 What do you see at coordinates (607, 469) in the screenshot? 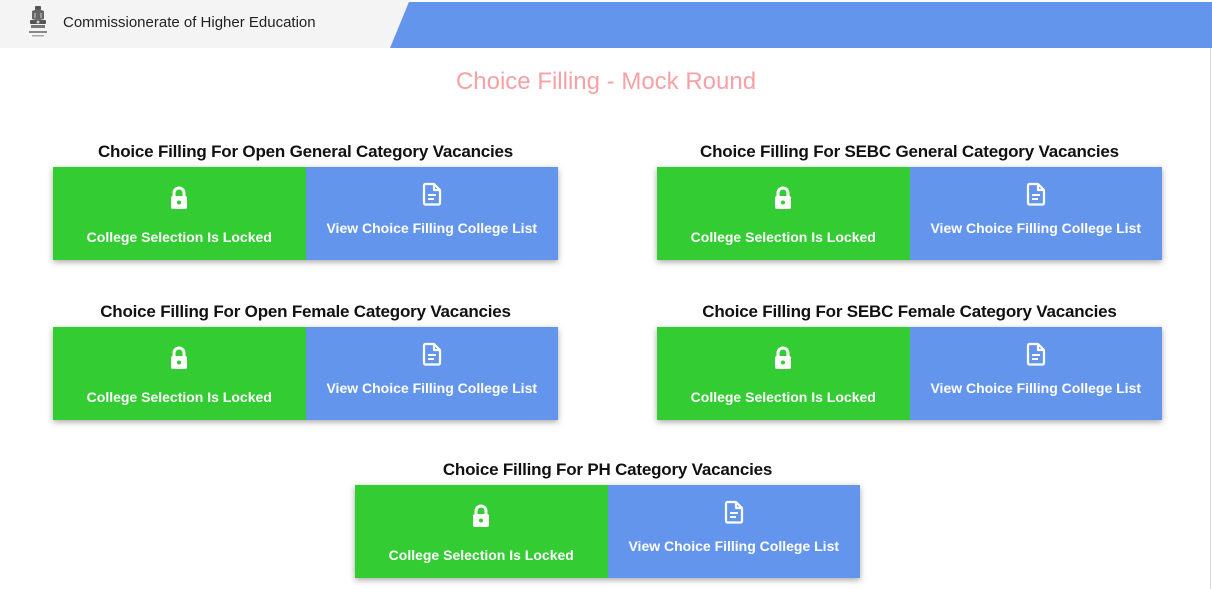
I see `category-heading: Choice Filling For PH Category Vacancies` at bounding box center [607, 469].